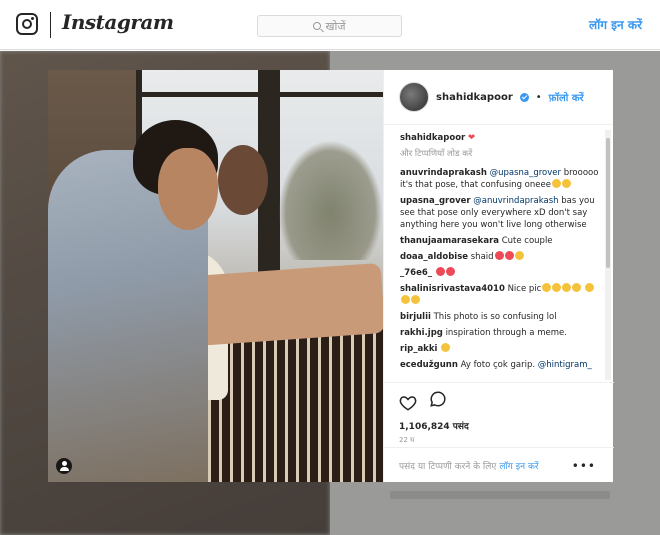  I want to click on comment-username: anuvrindaprakash, so click(443, 173).